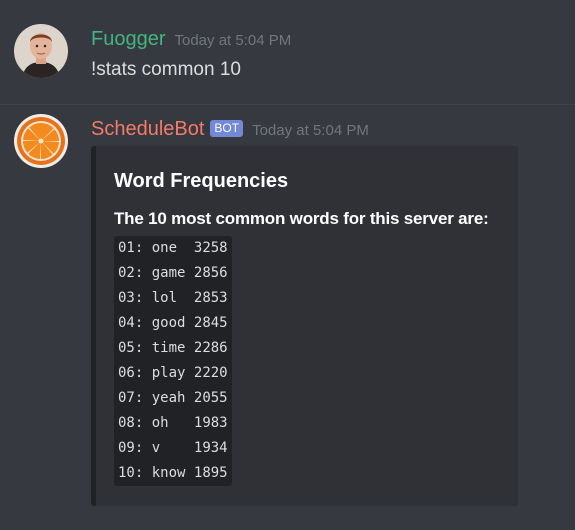 The height and width of the screenshot is (530, 575). What do you see at coordinates (166, 69) in the screenshot?
I see `message-content: !stats common 10` at bounding box center [166, 69].